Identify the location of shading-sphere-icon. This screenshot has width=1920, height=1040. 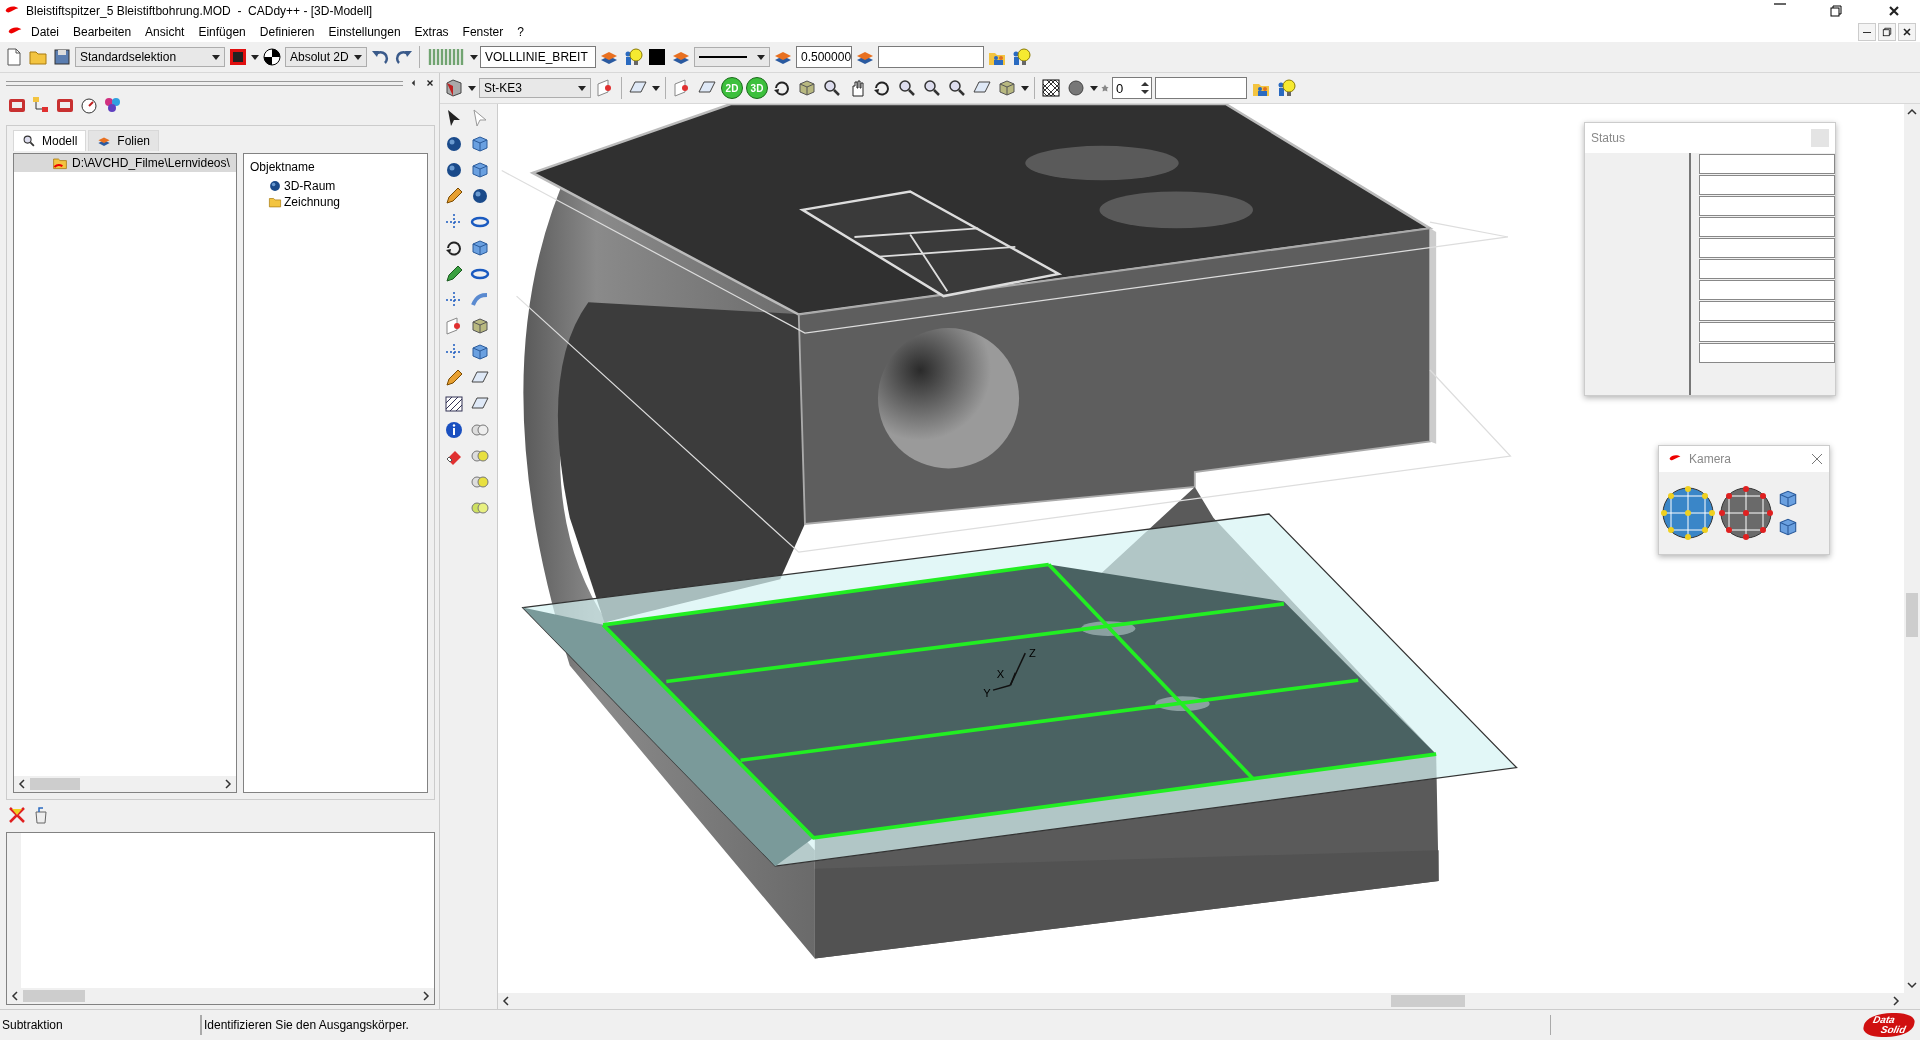
(1076, 88).